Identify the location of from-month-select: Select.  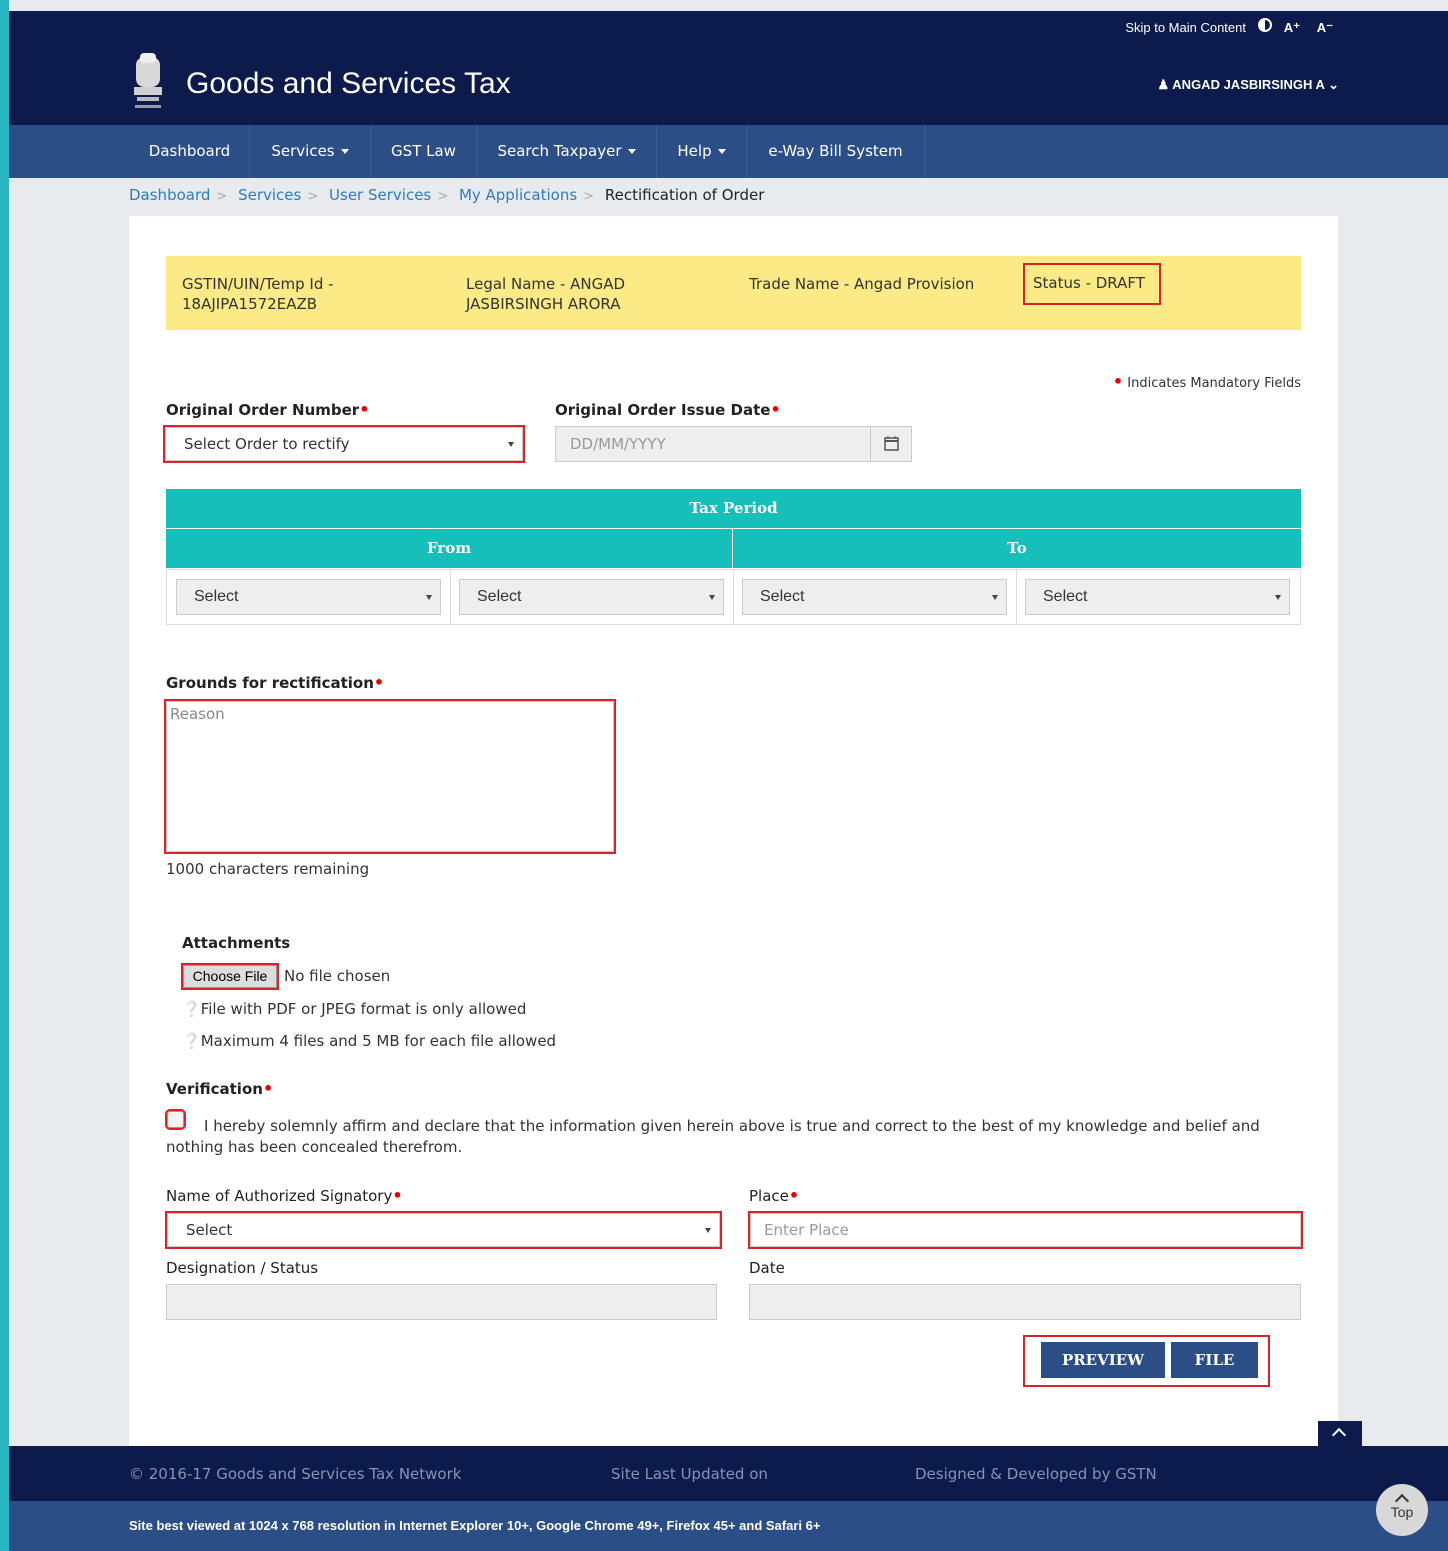
(308, 597).